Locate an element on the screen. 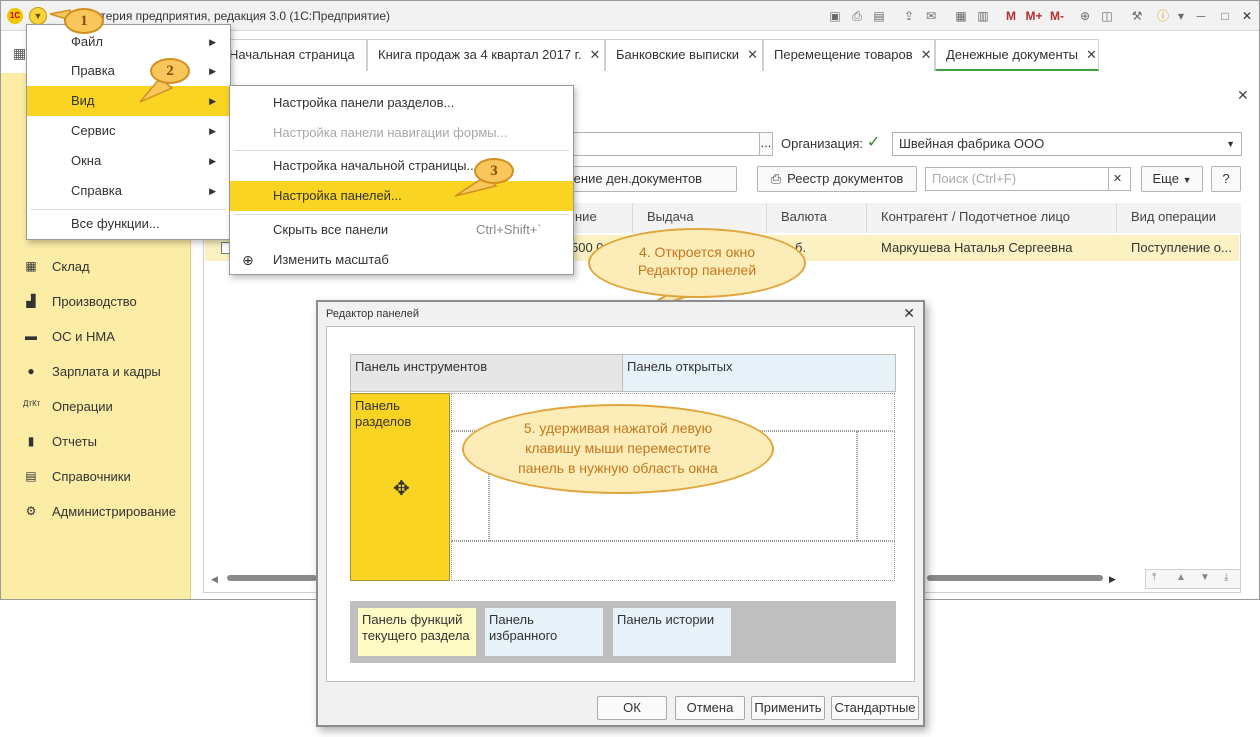  wrench-icon: ⚒ is located at coordinates (1137, 16).